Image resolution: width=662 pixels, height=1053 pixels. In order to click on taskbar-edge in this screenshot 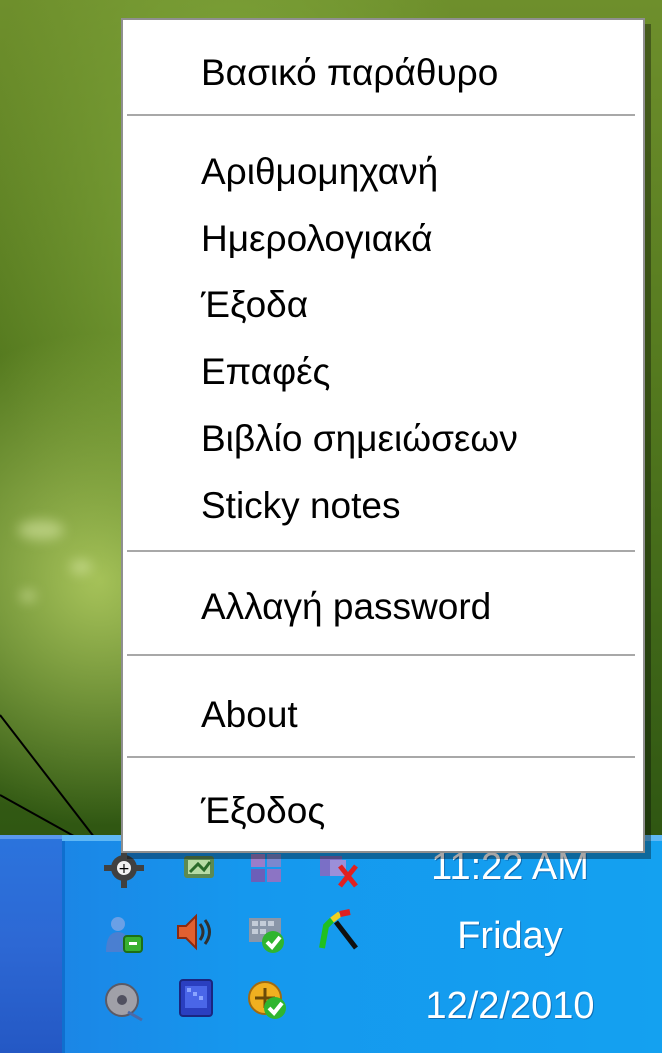, I will do `click(31, 837)`.